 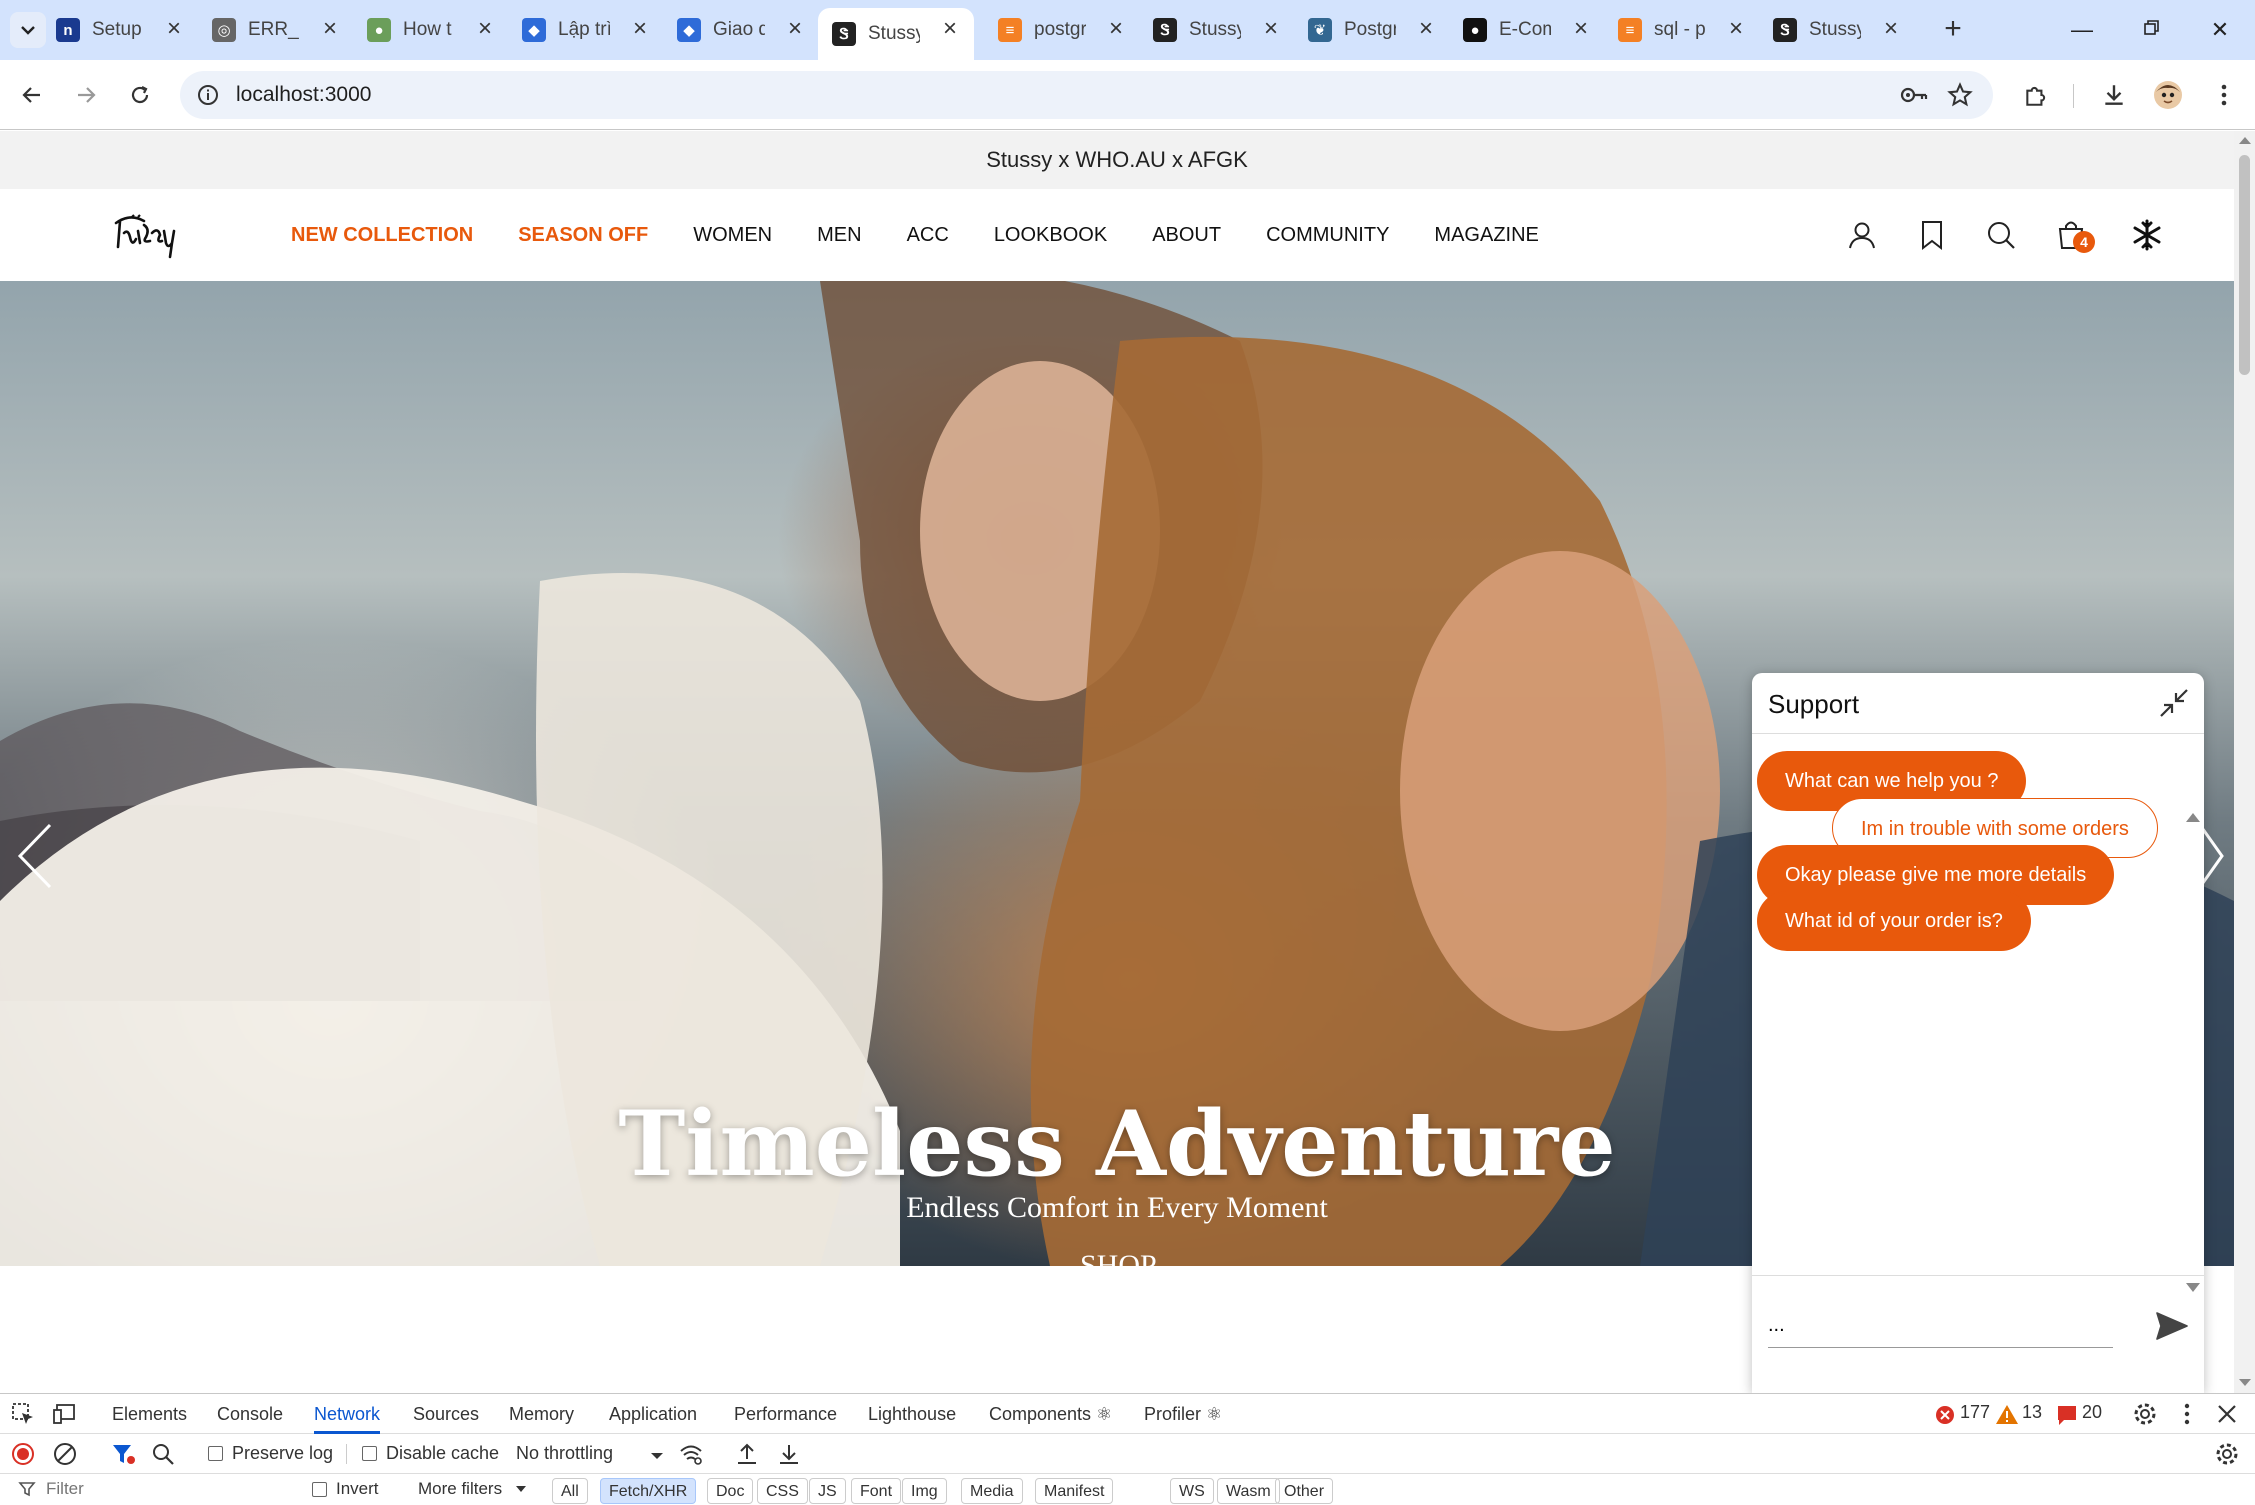 I want to click on wishlist-button, so click(x=1932, y=235).